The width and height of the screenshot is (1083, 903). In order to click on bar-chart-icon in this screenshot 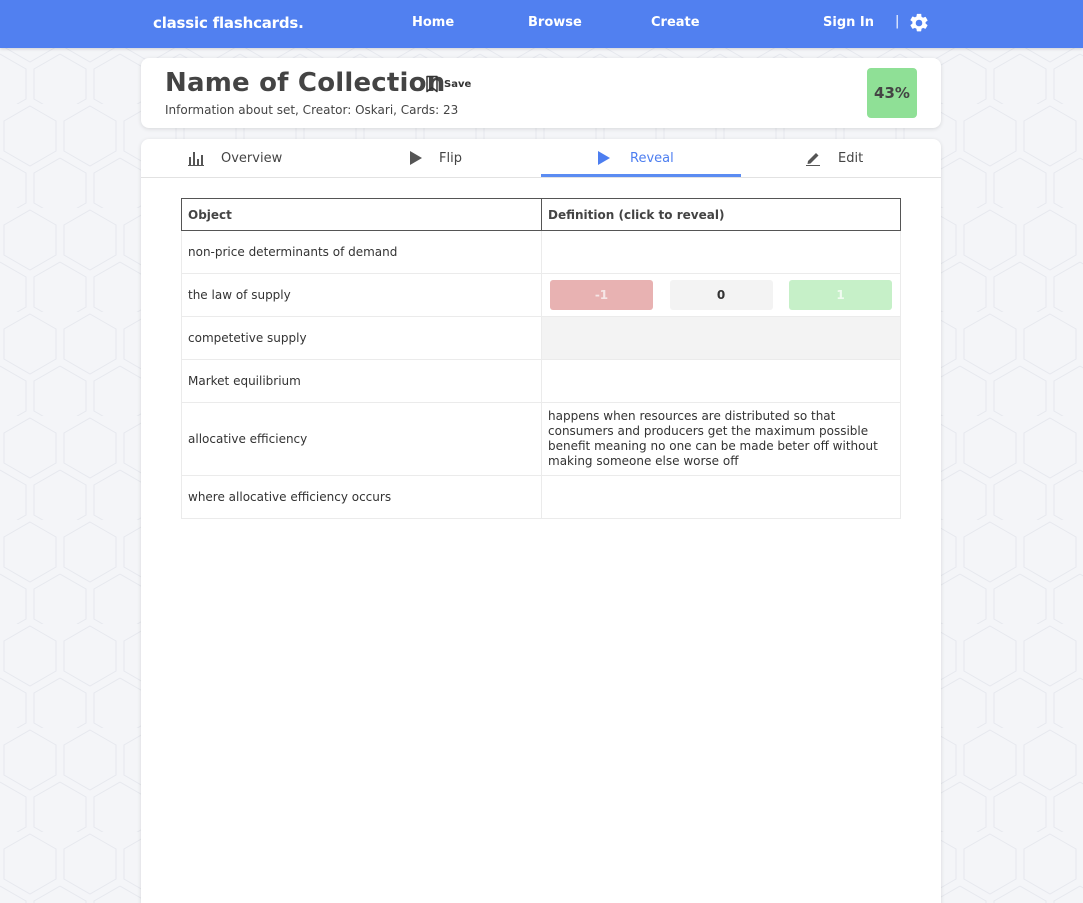, I will do `click(196, 159)`.